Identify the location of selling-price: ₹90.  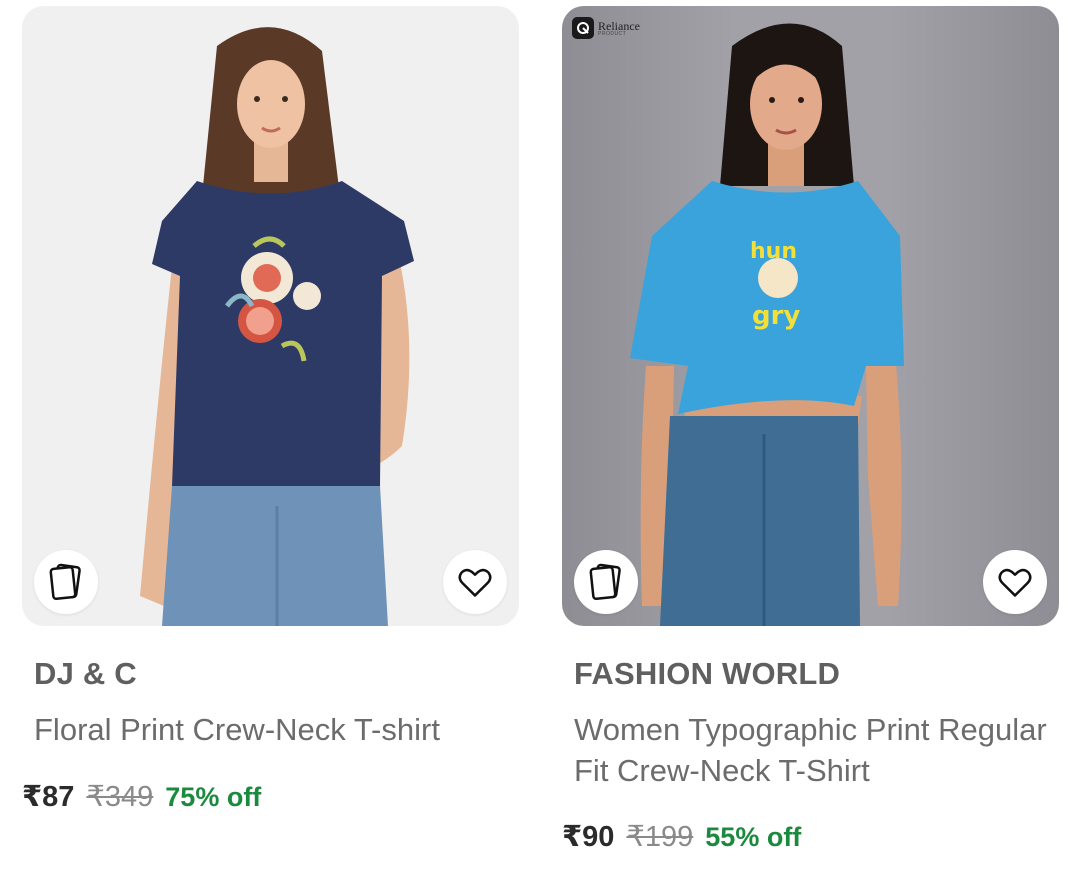
(588, 837).